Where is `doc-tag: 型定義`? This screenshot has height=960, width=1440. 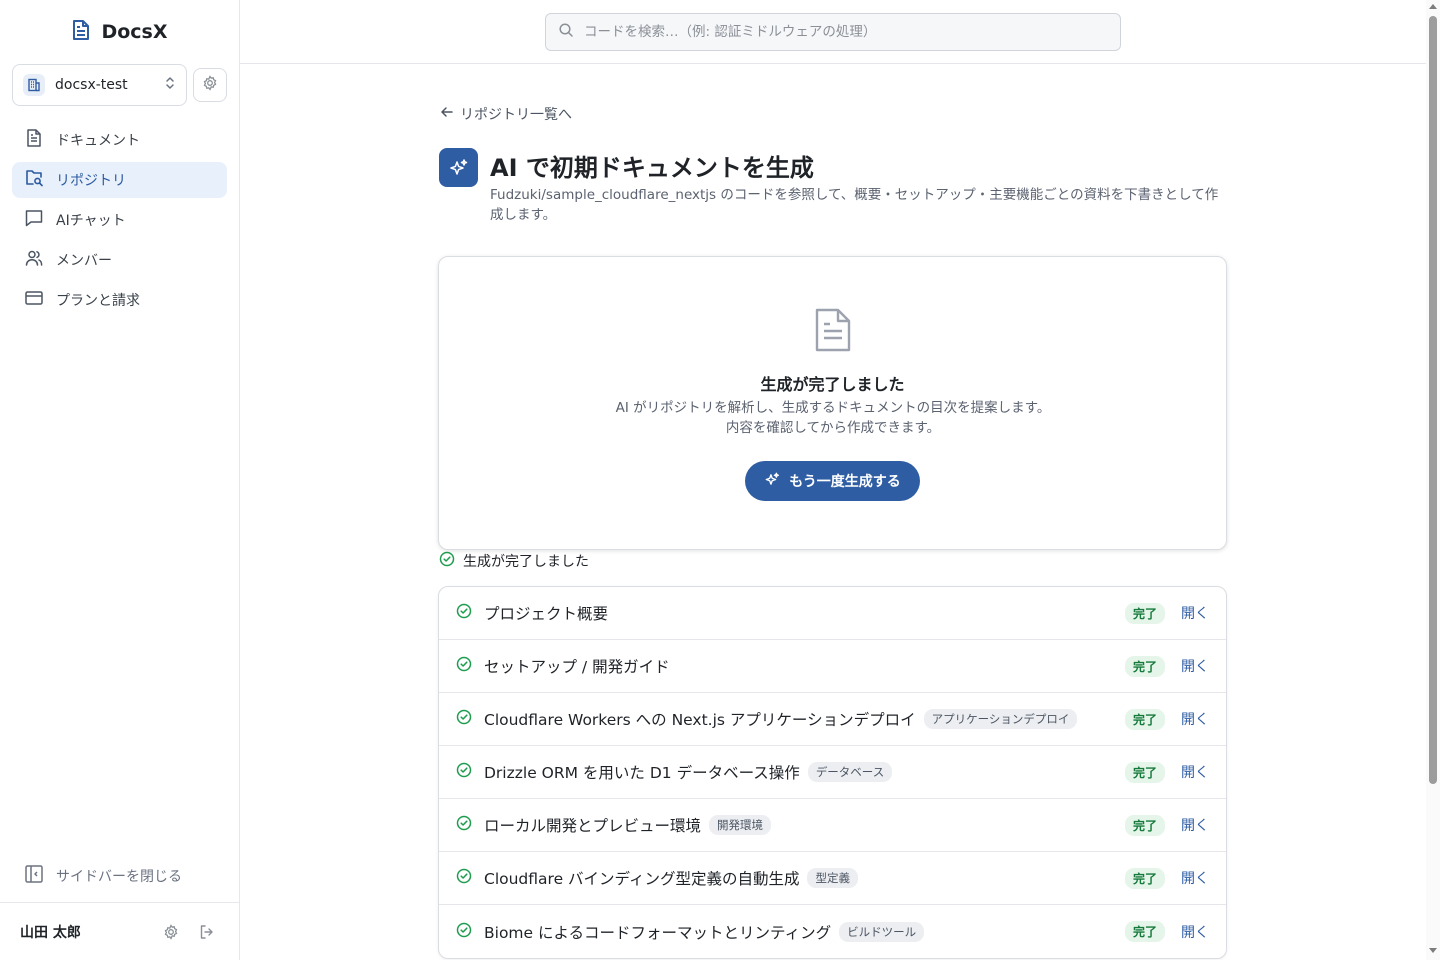
doc-tag: 型定義 is located at coordinates (832, 878).